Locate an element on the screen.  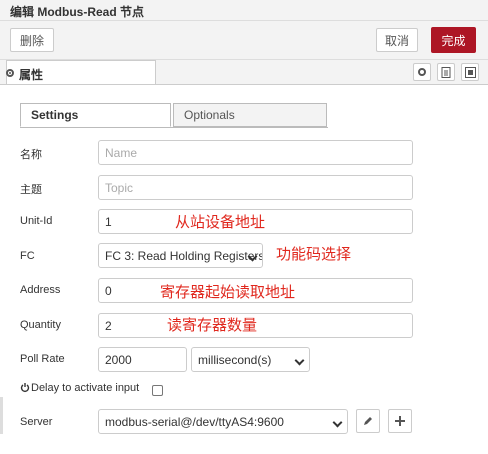
name-placeholder: Name is located at coordinates (121, 152).